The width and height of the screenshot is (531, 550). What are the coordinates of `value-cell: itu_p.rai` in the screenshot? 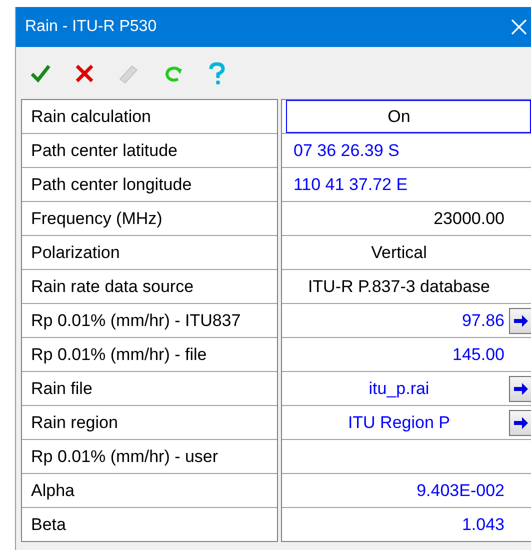 It's located at (408, 388).